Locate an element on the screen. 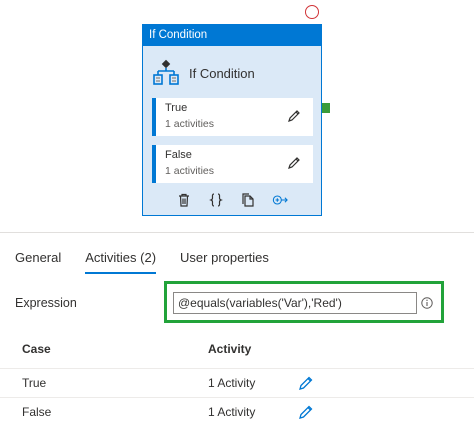  column-header-case: Case is located at coordinates (36, 349).